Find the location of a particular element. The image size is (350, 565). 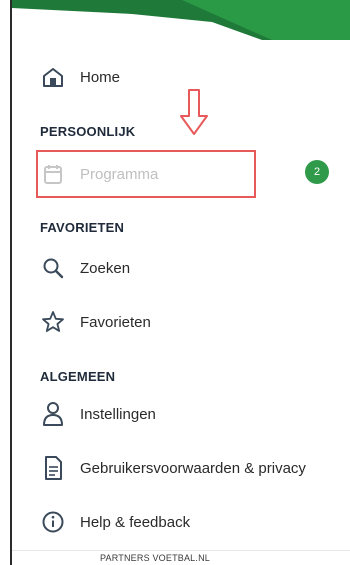

menu-item-instellingen: Instellingen is located at coordinates (98, 414).